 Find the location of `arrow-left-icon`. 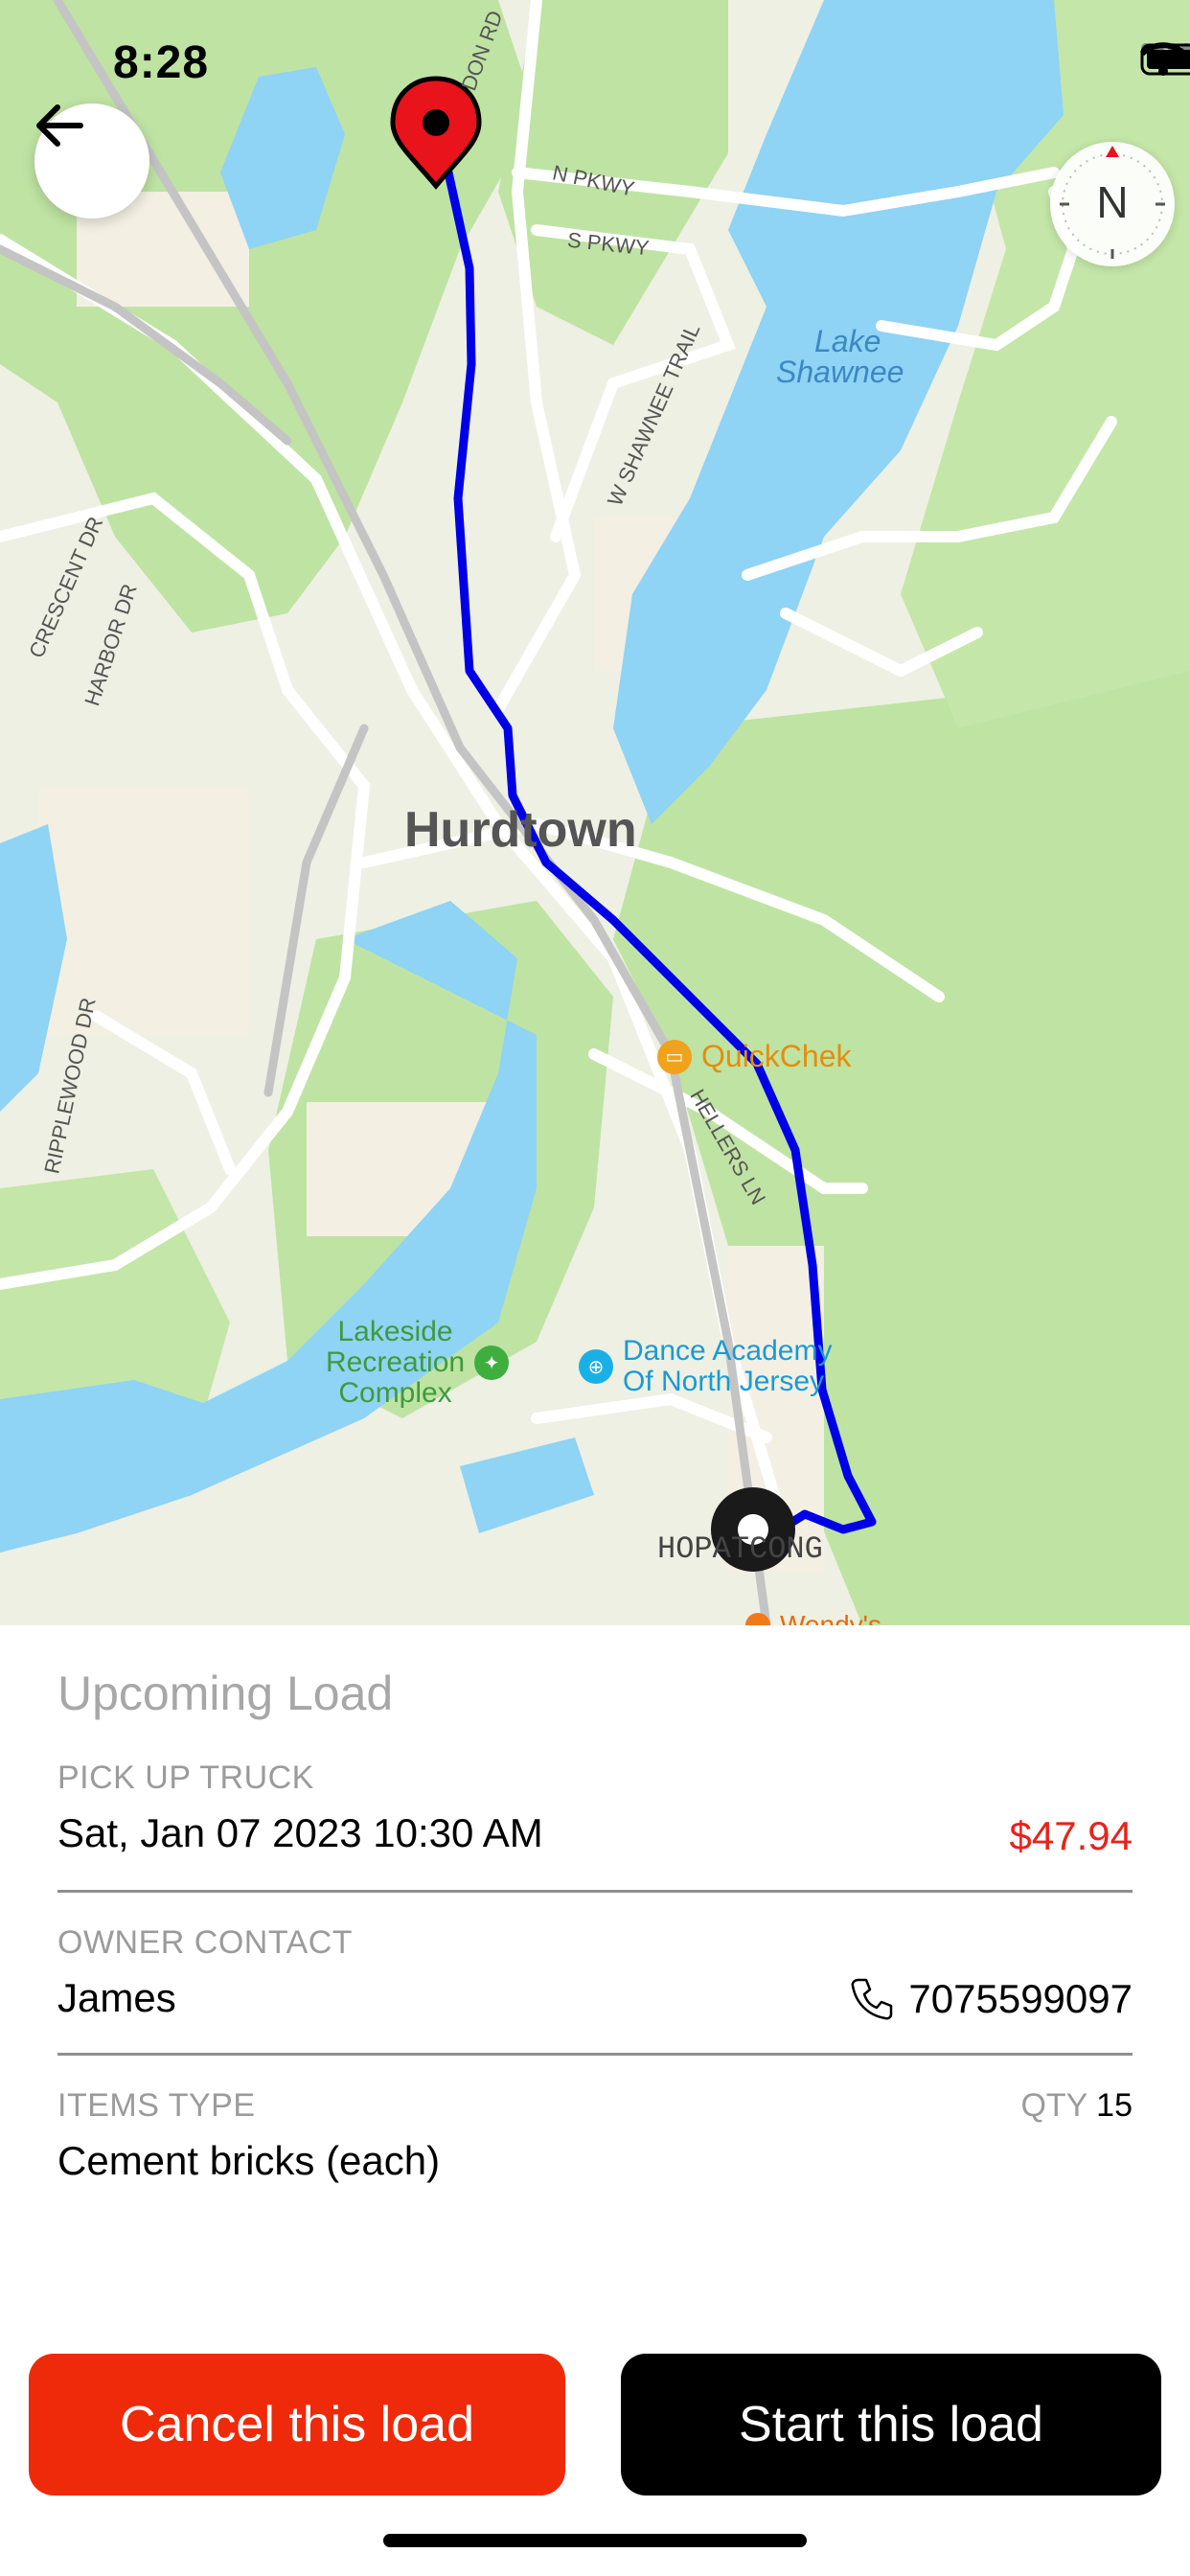

arrow-left-icon is located at coordinates (60, 126).